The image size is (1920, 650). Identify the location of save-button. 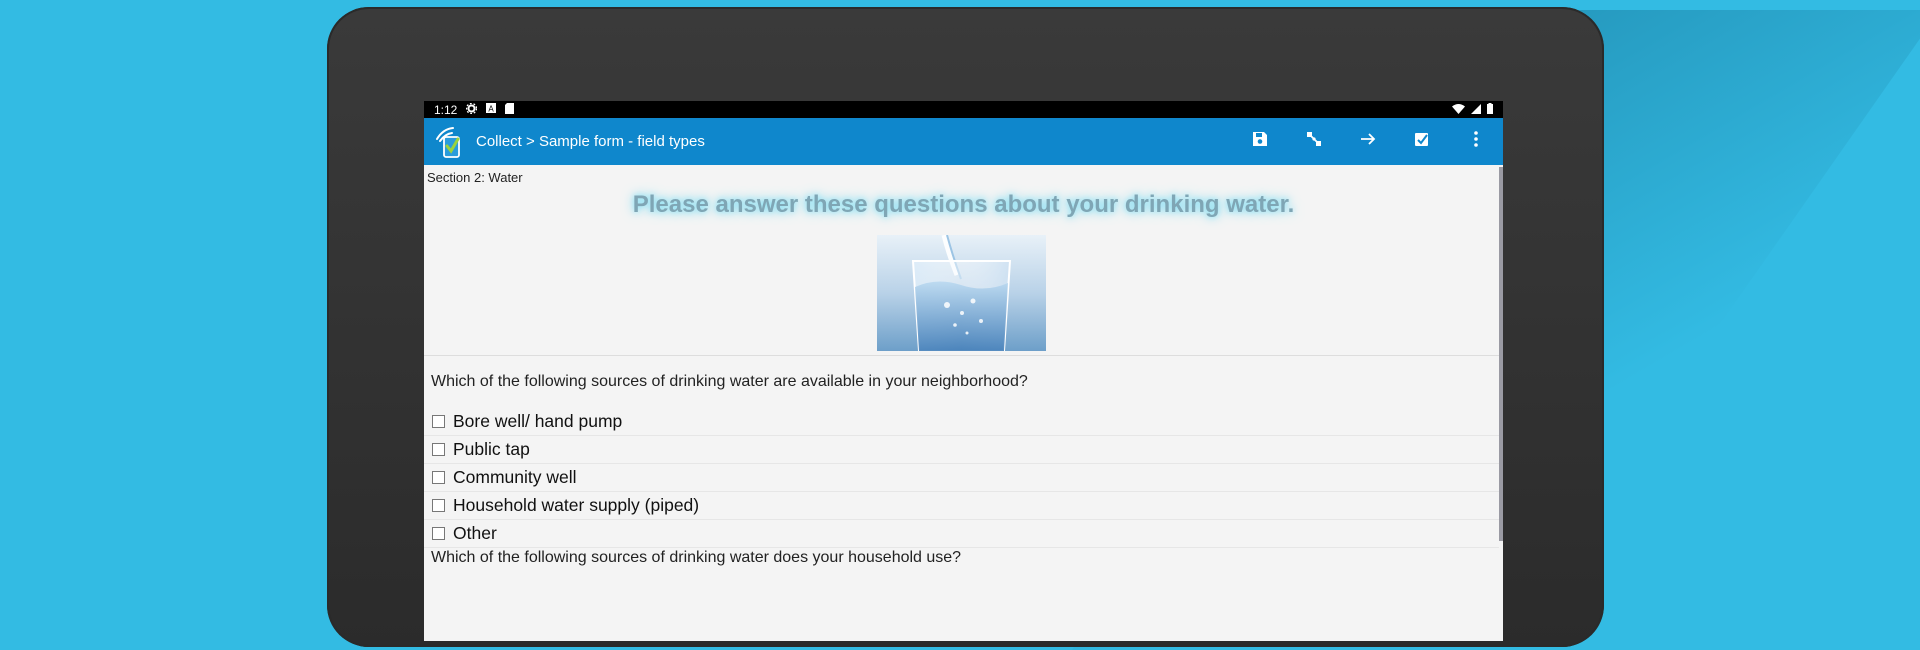
(1260, 141).